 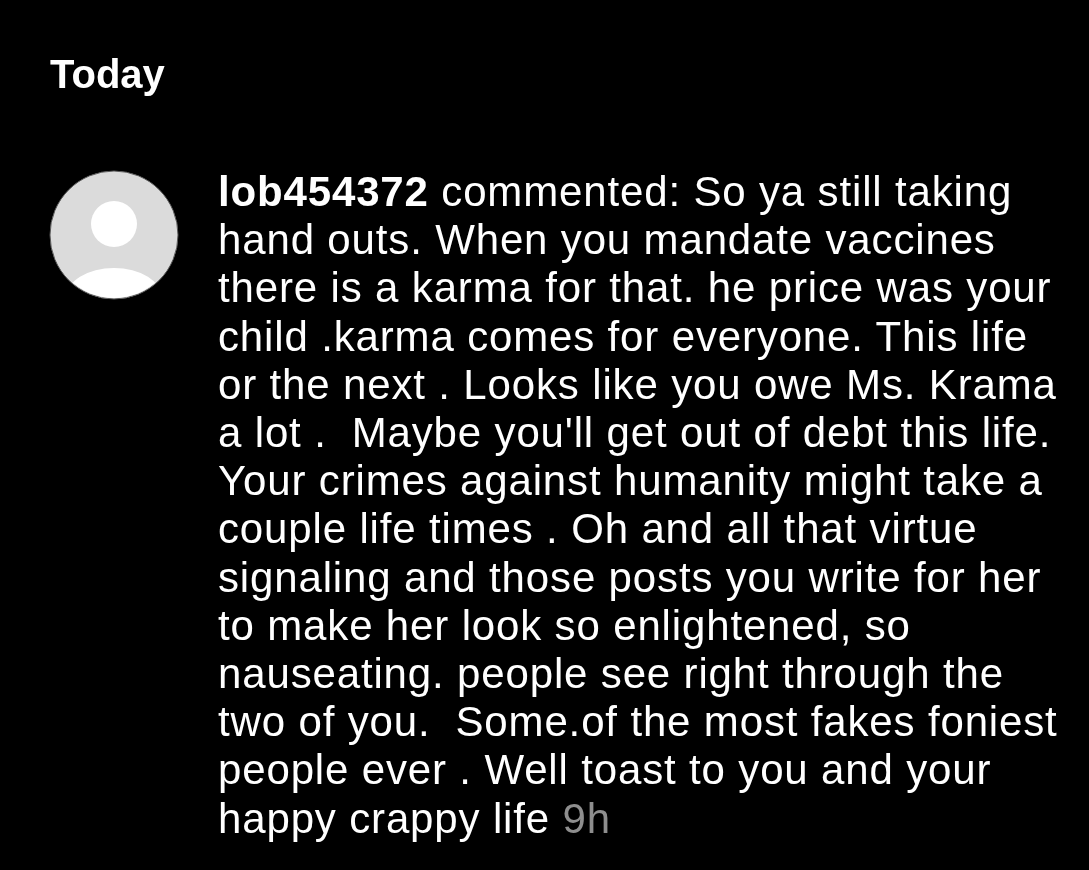 I want to click on section-heading: Today, so click(x=107, y=74).